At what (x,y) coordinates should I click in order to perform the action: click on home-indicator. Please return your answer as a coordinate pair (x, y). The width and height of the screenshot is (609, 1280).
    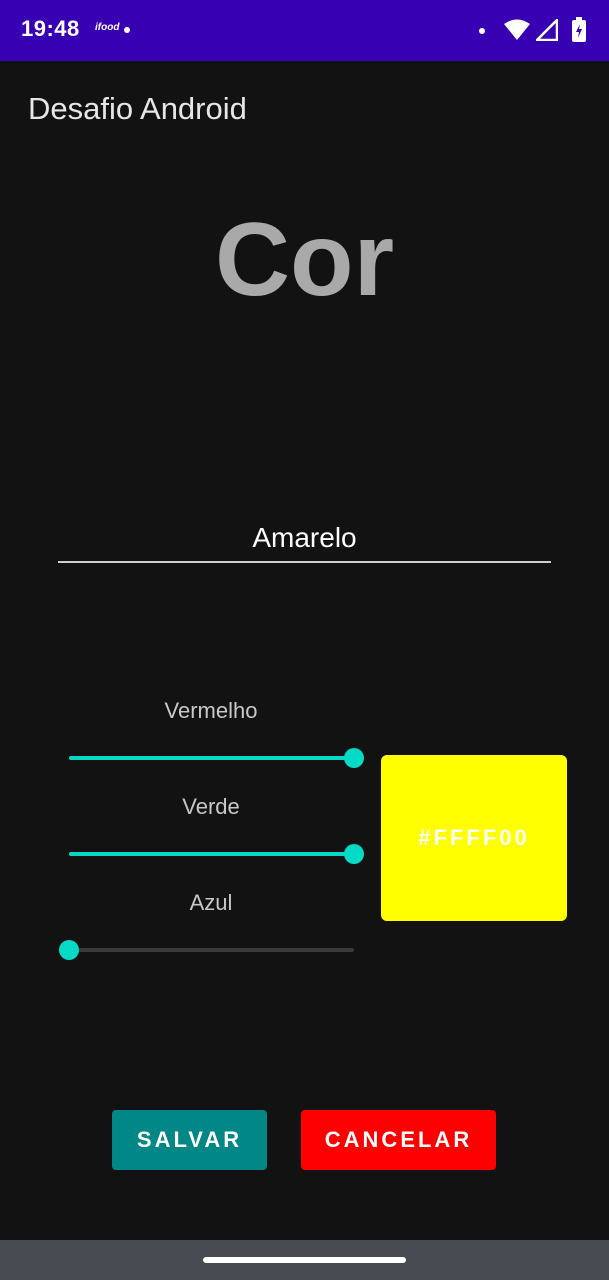
    Looking at the image, I should click on (304, 1260).